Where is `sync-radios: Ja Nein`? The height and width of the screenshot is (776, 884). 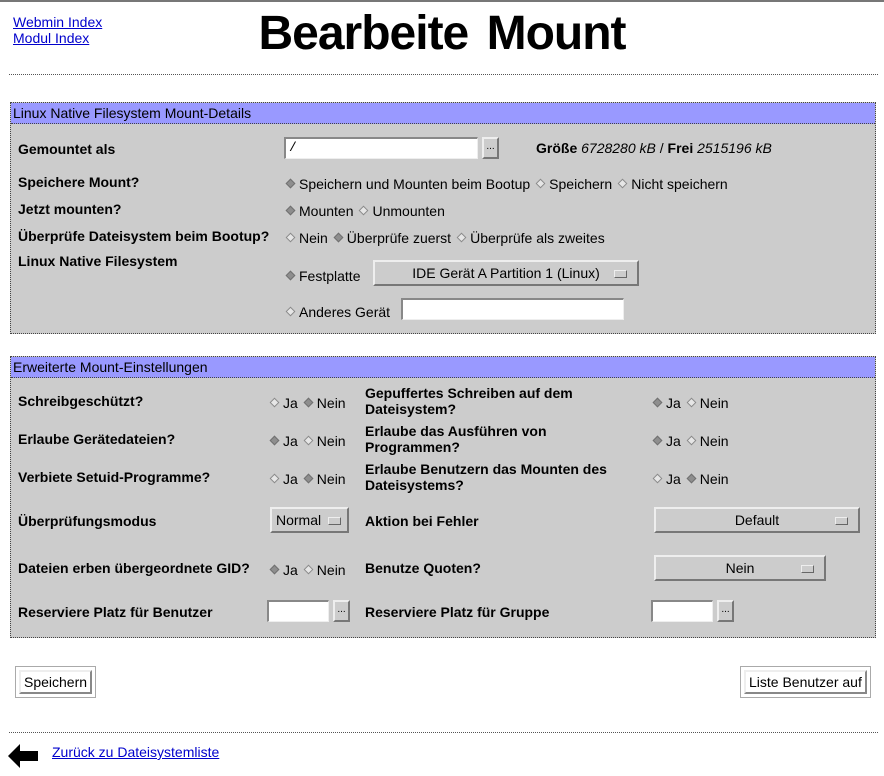
sync-radios: Ja Nein is located at coordinates (692, 402).